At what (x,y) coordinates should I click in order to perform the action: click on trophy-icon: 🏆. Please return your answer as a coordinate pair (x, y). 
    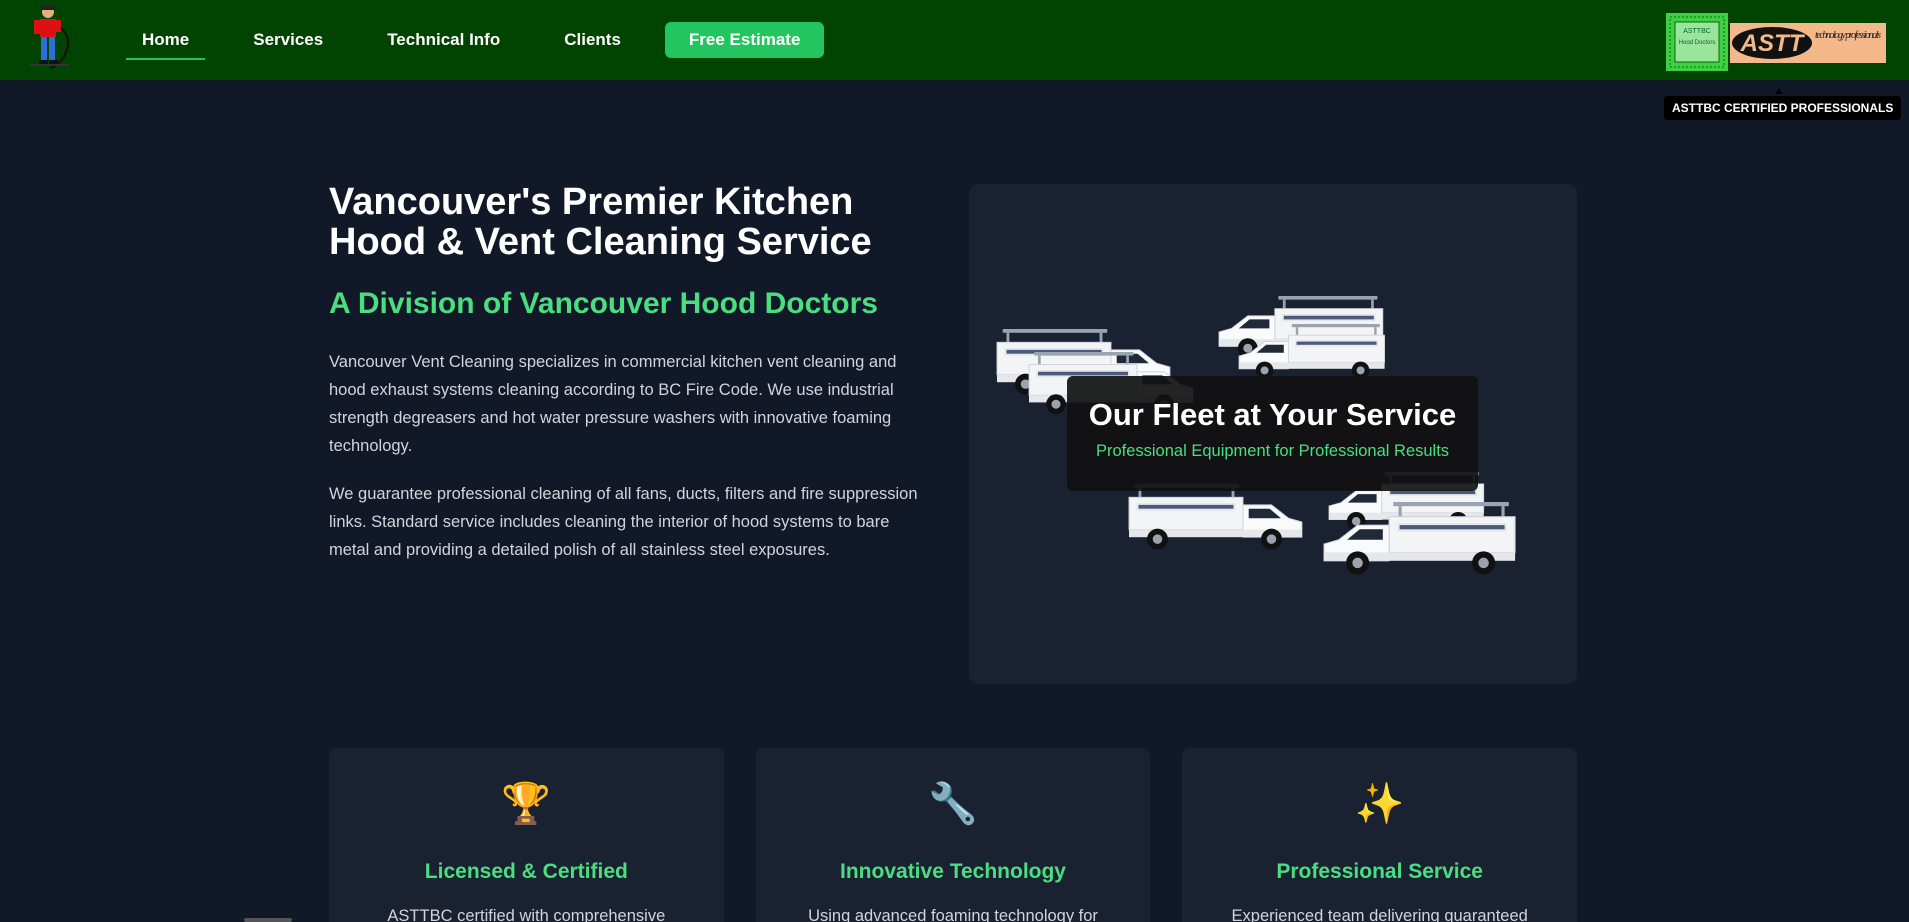
    Looking at the image, I should click on (526, 804).